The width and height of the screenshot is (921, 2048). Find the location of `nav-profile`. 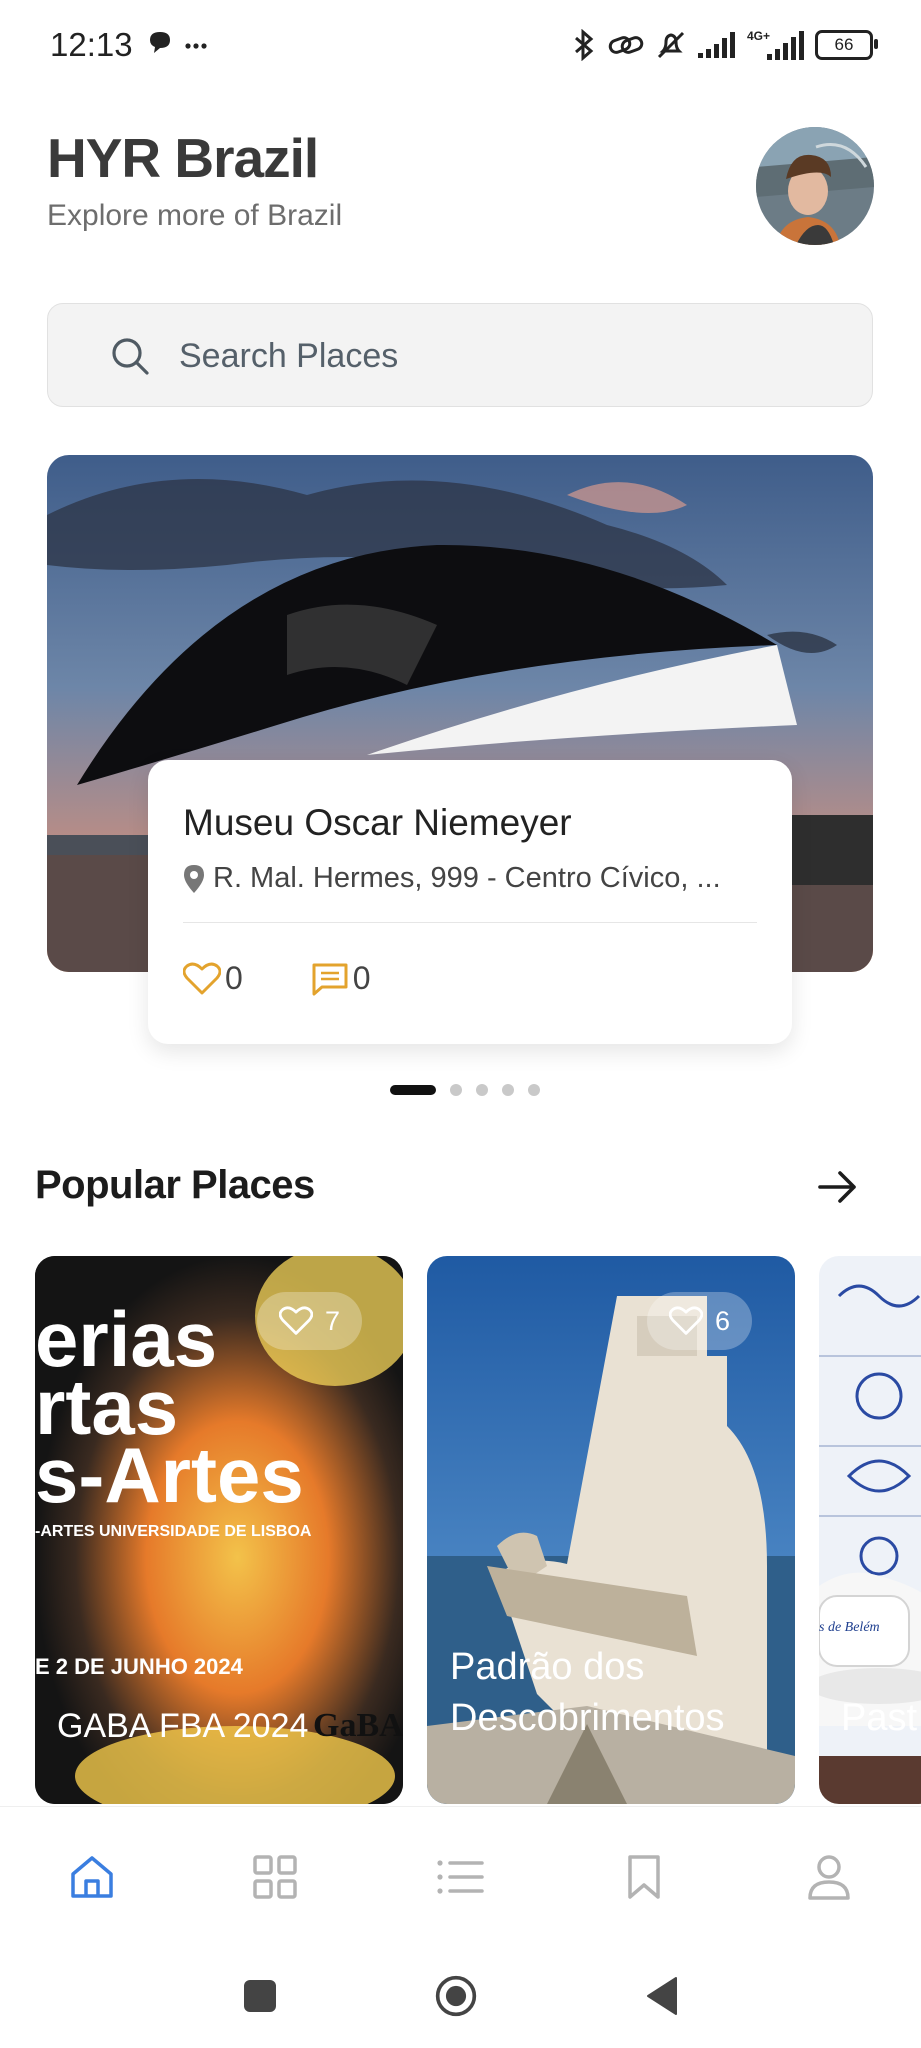

nav-profile is located at coordinates (829, 1877).